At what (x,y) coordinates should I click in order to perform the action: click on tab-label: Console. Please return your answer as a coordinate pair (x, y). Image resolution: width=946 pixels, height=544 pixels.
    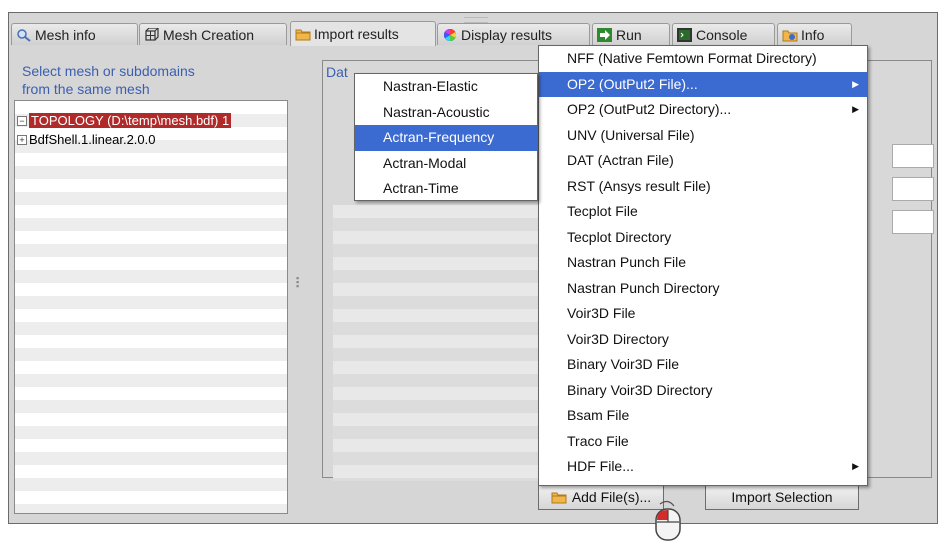
    Looking at the image, I should click on (722, 34).